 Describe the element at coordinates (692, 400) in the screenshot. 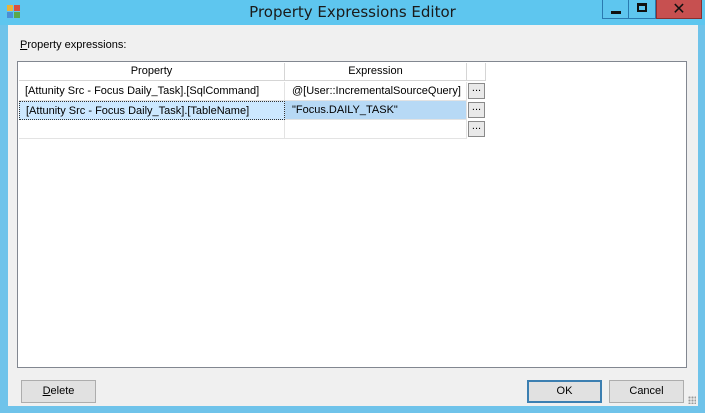

I see `resize-grip` at that location.